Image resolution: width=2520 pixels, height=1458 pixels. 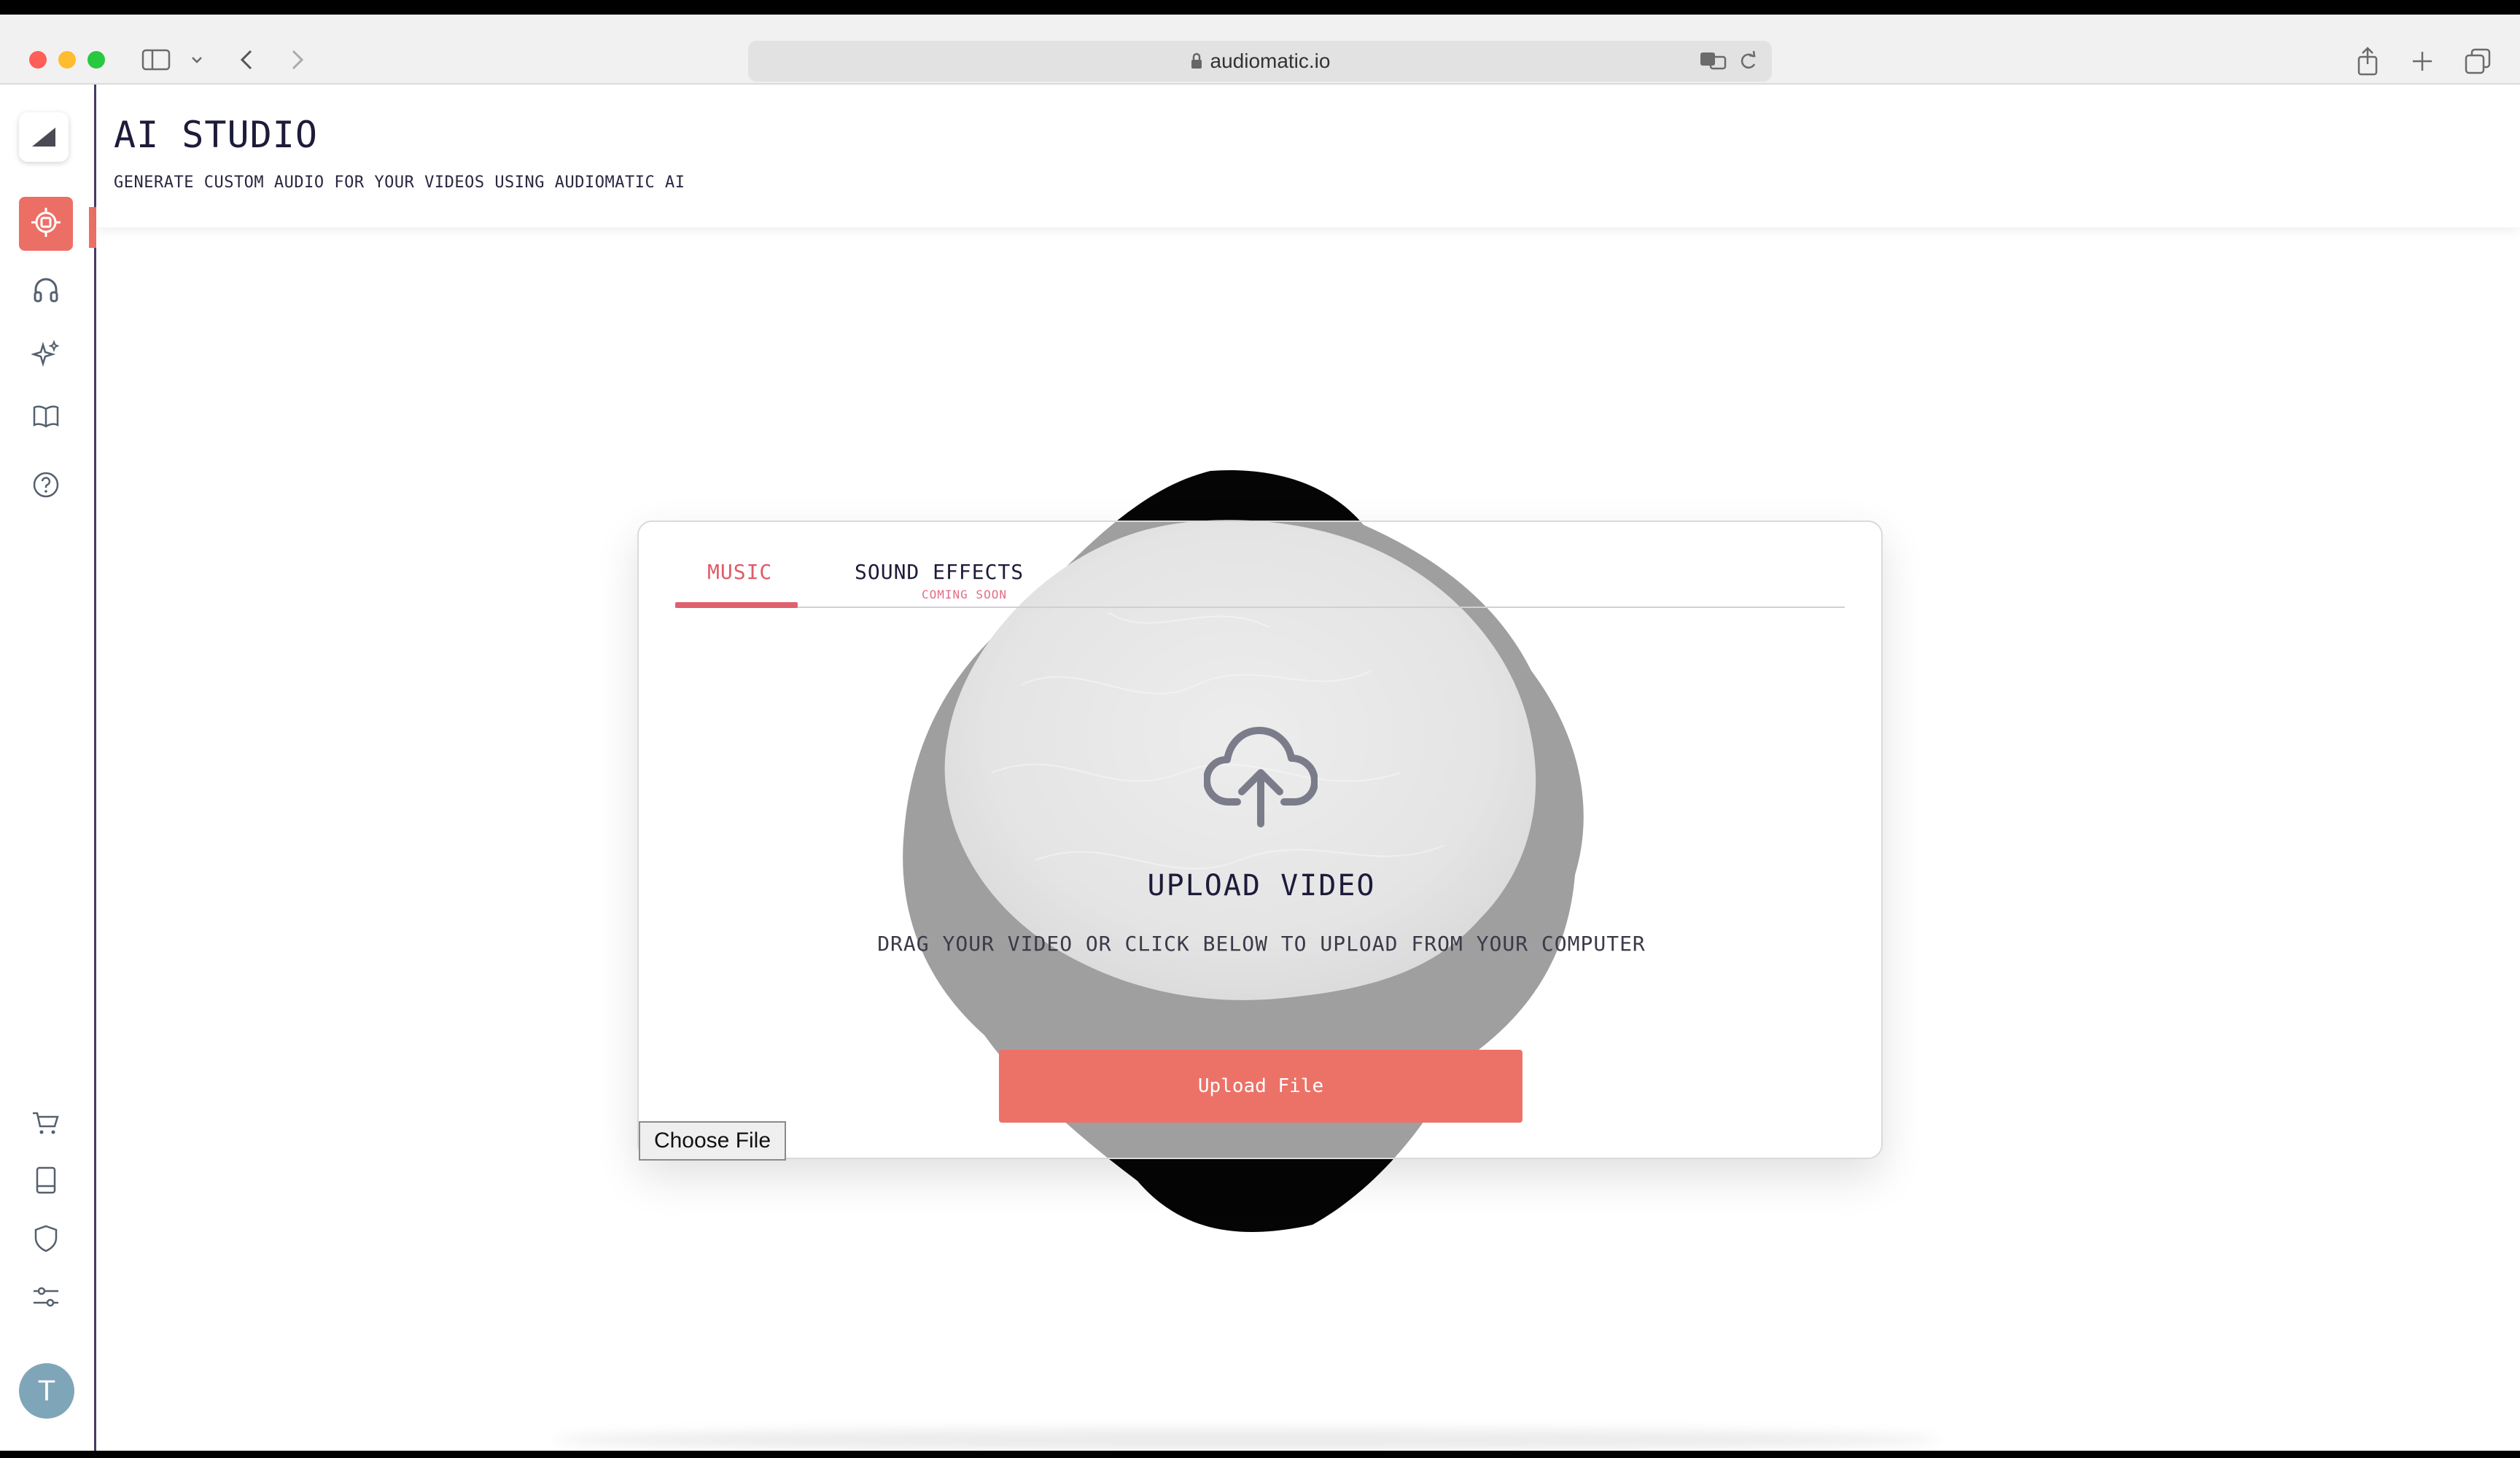 What do you see at coordinates (38, 60) in the screenshot?
I see `close-window-button` at bounding box center [38, 60].